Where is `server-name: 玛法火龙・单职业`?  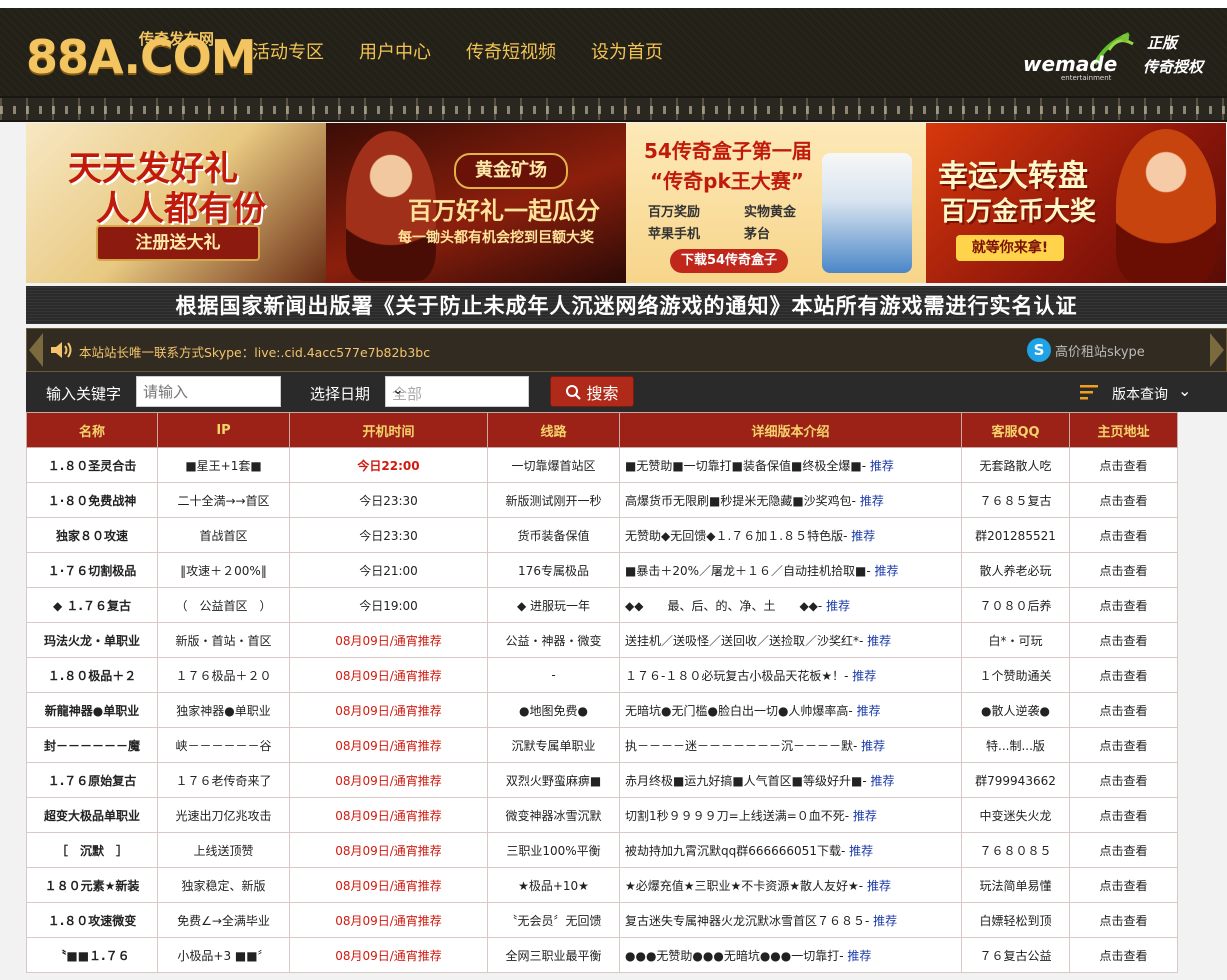
server-name: 玛法火龙・单职业 is located at coordinates (92, 640).